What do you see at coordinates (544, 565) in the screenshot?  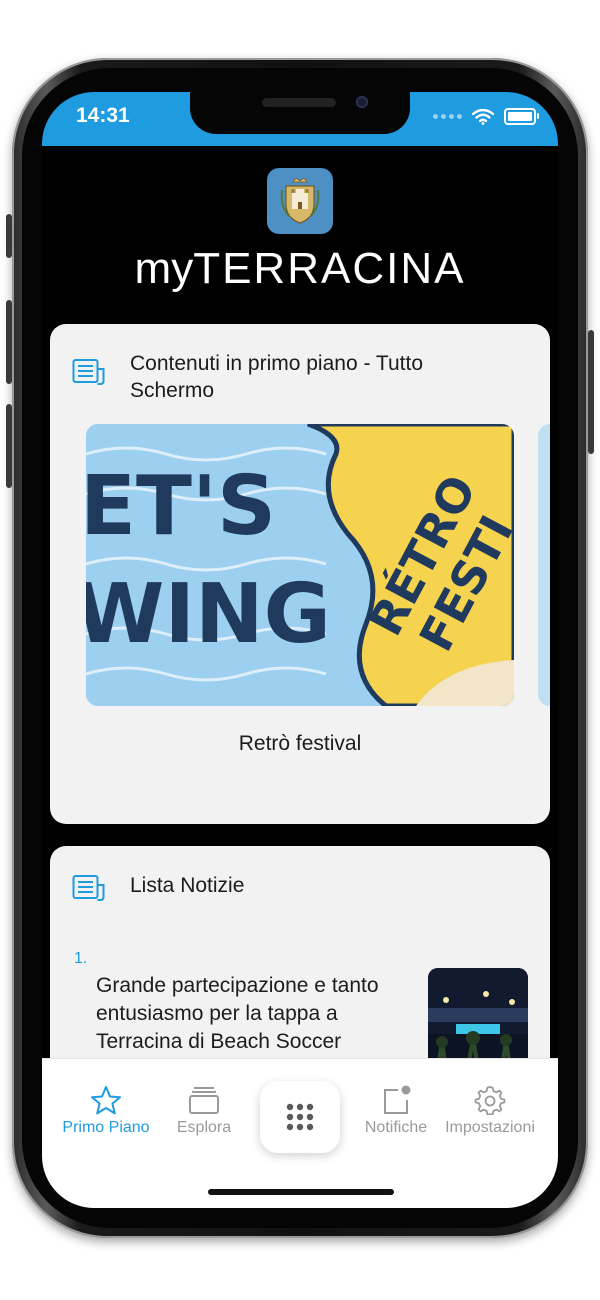 I see `next-slide-peek` at bounding box center [544, 565].